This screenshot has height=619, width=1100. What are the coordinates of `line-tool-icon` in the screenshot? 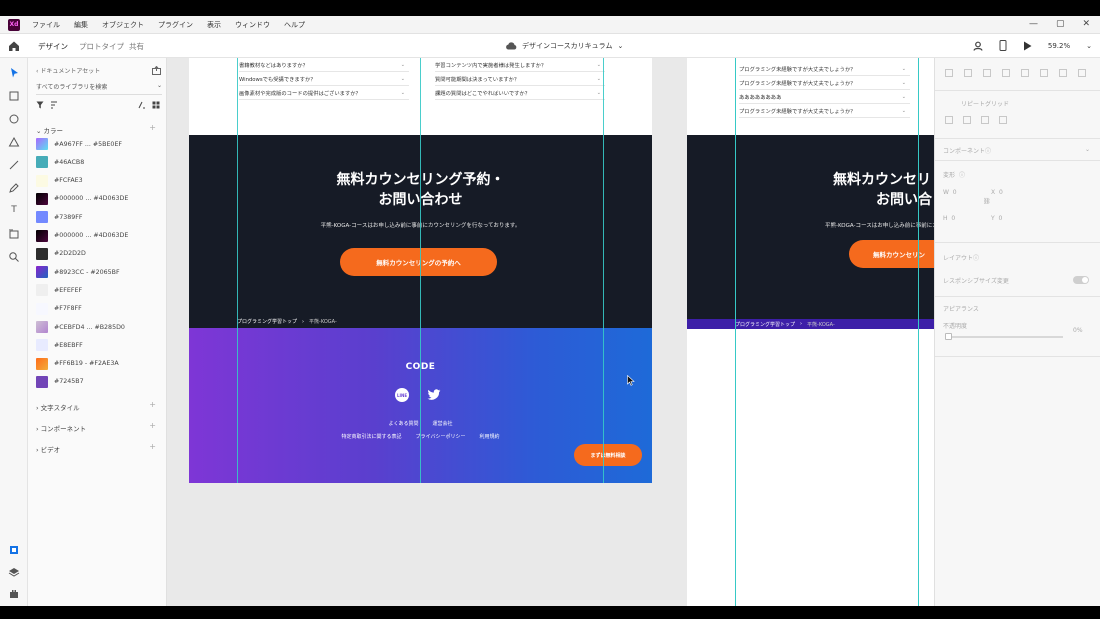 It's located at (14, 165).